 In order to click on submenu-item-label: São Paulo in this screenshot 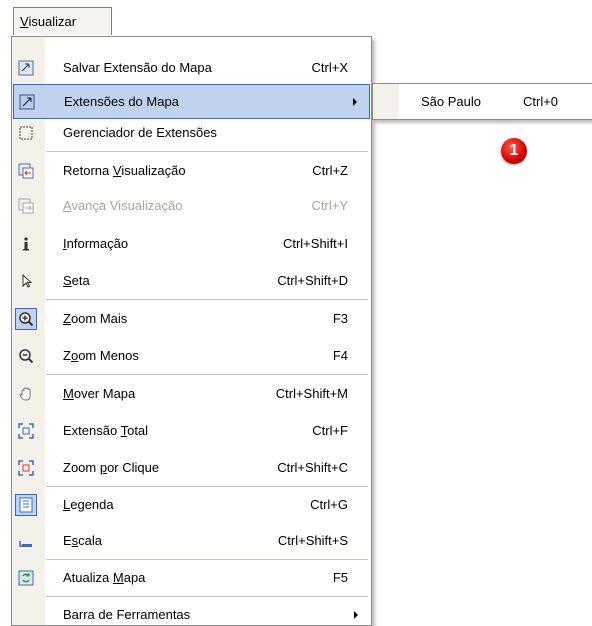, I will do `click(451, 101)`.